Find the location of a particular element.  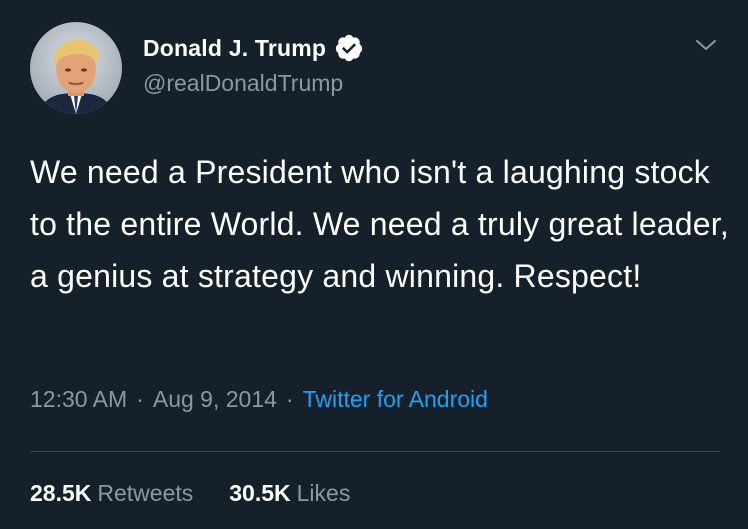

tweet-time: 12:30 AM is located at coordinates (78, 399).